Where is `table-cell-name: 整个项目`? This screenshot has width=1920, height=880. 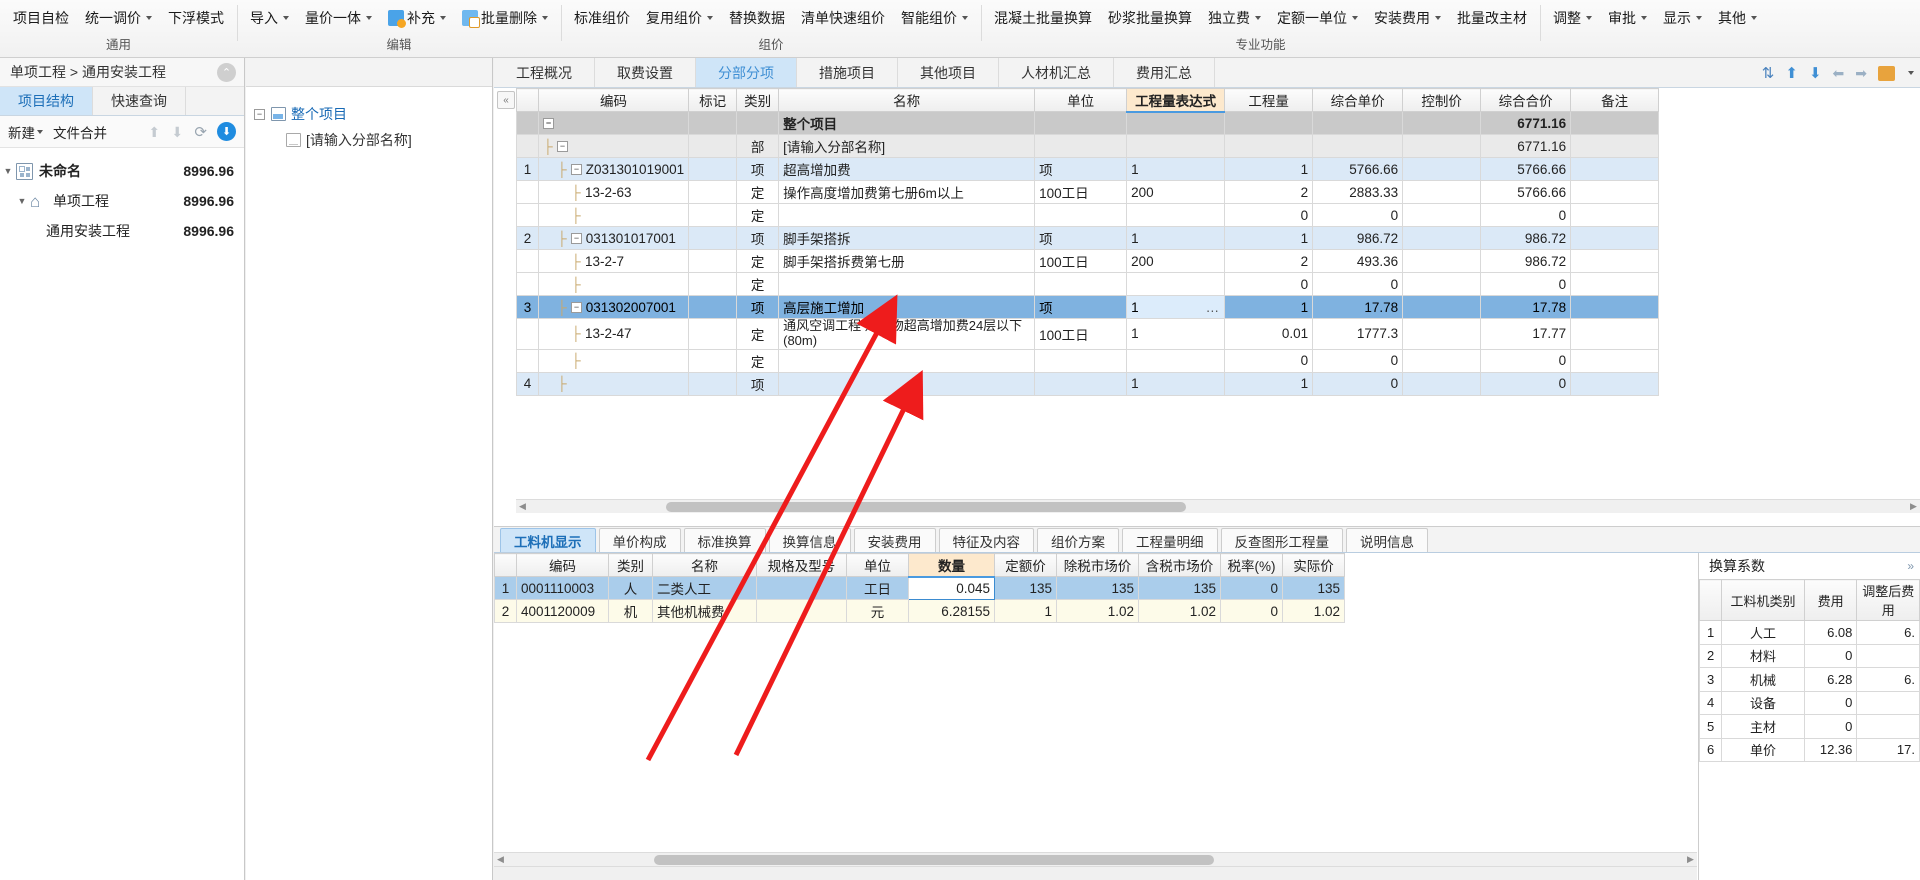 table-cell-name: 整个项目 is located at coordinates (907, 123).